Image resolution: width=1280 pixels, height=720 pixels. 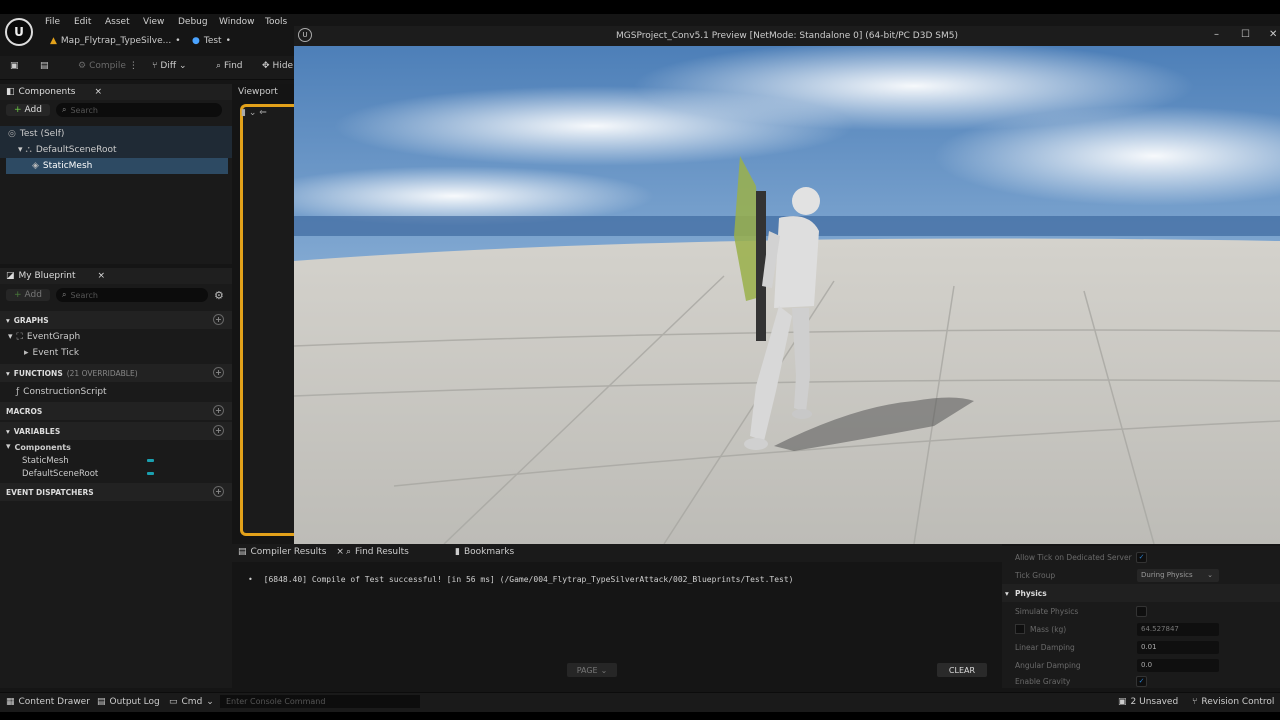 I want to click on my-blueprint-header: ◪ My Blueprint ×, so click(x=116, y=276).